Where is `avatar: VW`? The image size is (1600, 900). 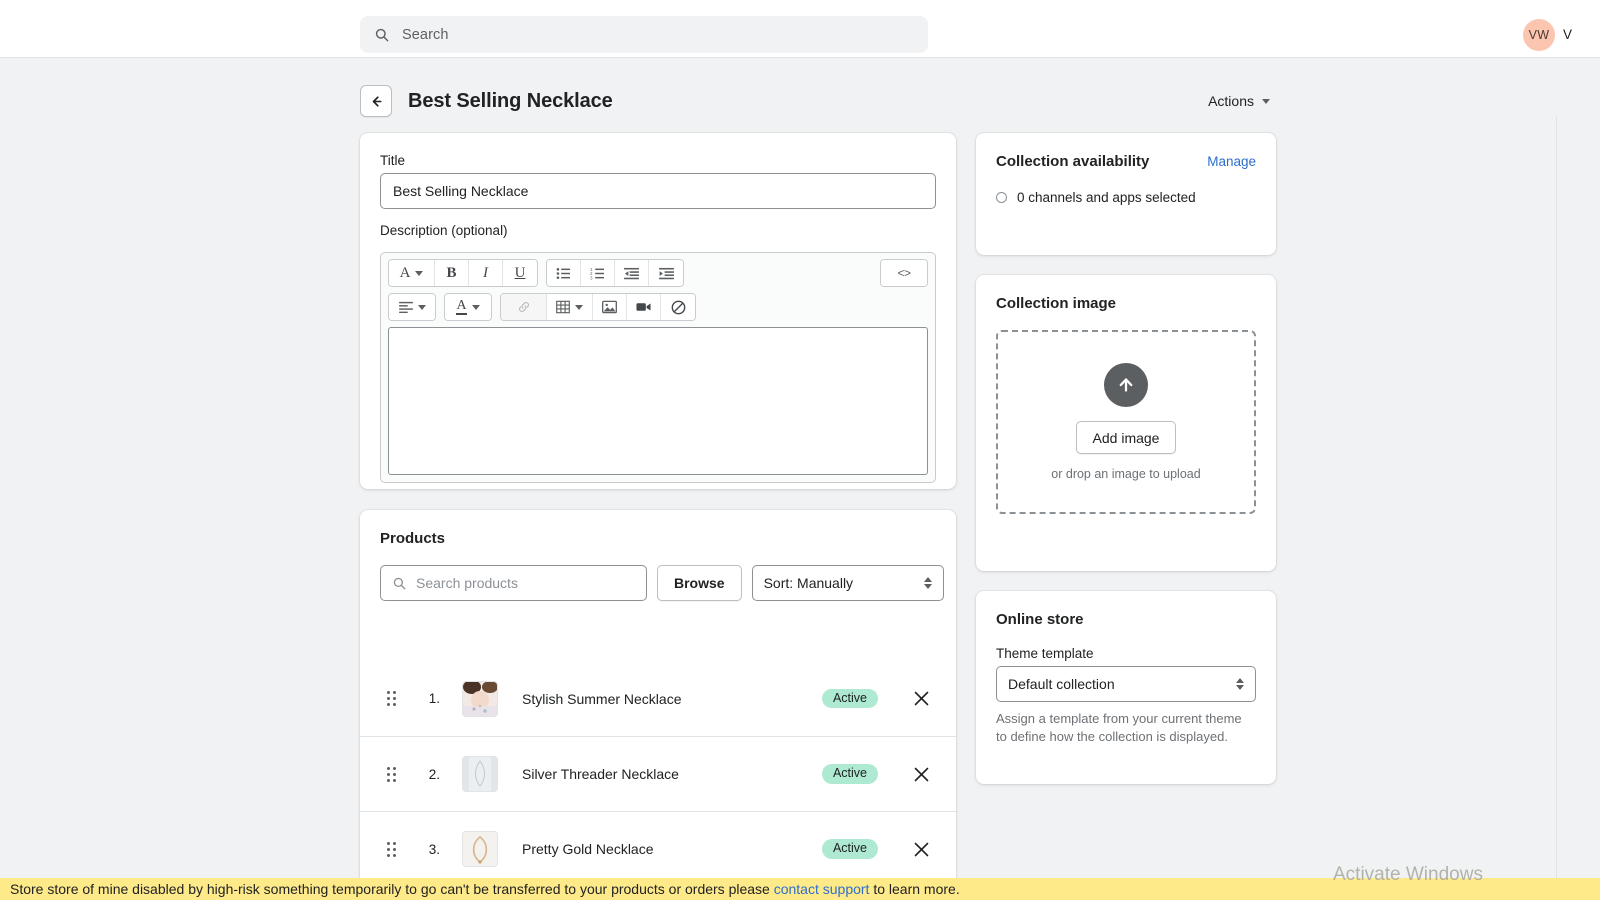
avatar: VW is located at coordinates (1539, 35).